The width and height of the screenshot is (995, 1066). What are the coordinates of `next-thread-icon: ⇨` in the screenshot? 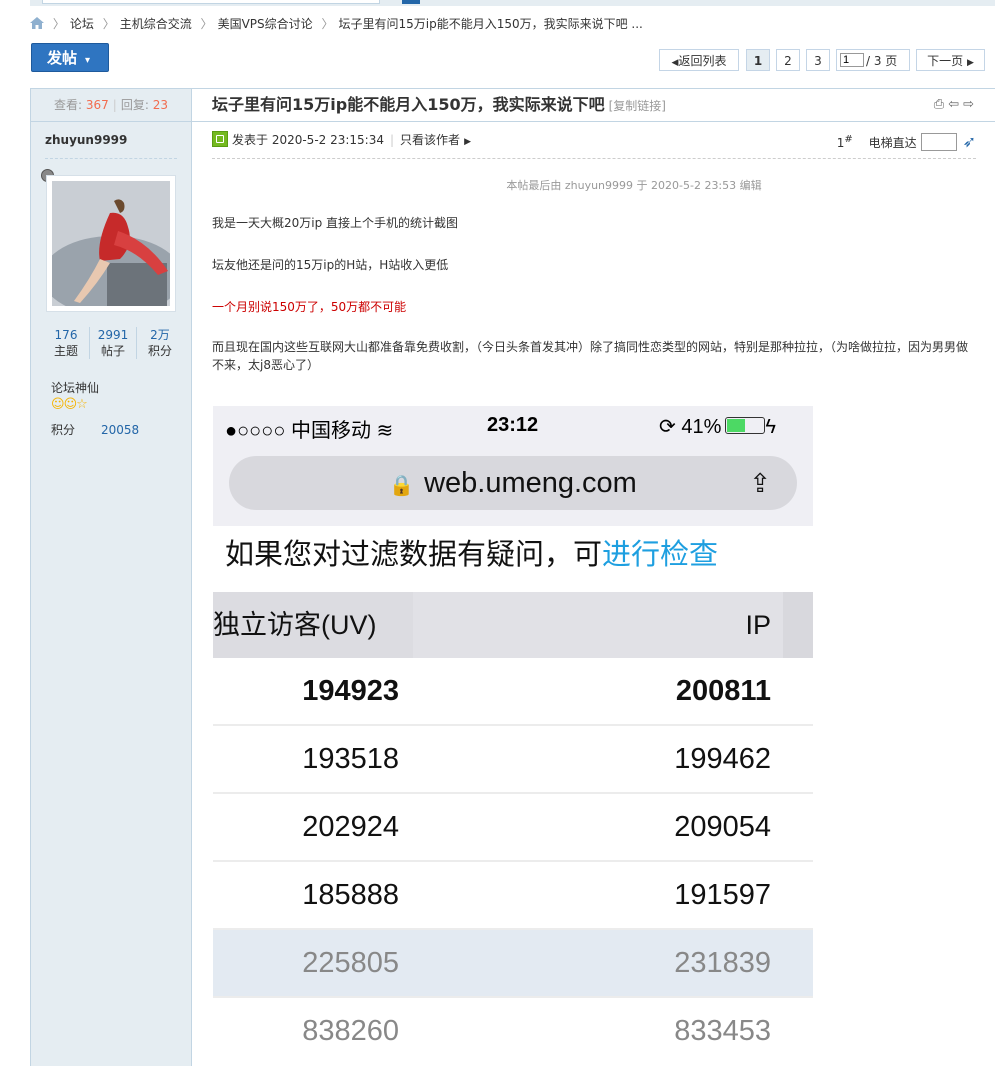 It's located at (970, 104).